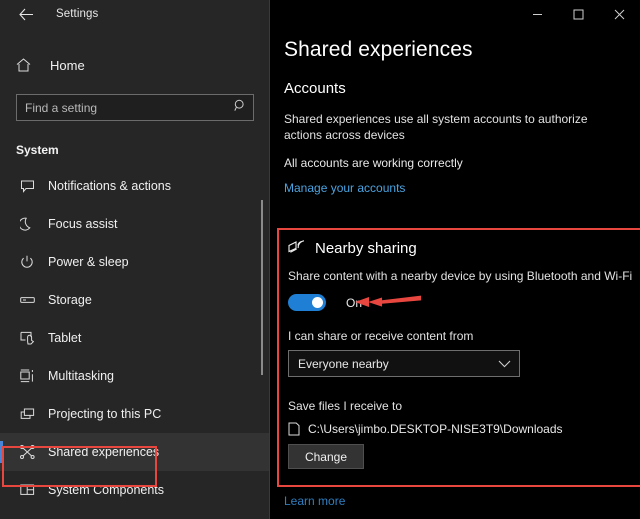 This screenshot has height=519, width=640. Describe the element at coordinates (354, 302) in the screenshot. I see `nearby-sharing-toggle-label: On` at that location.